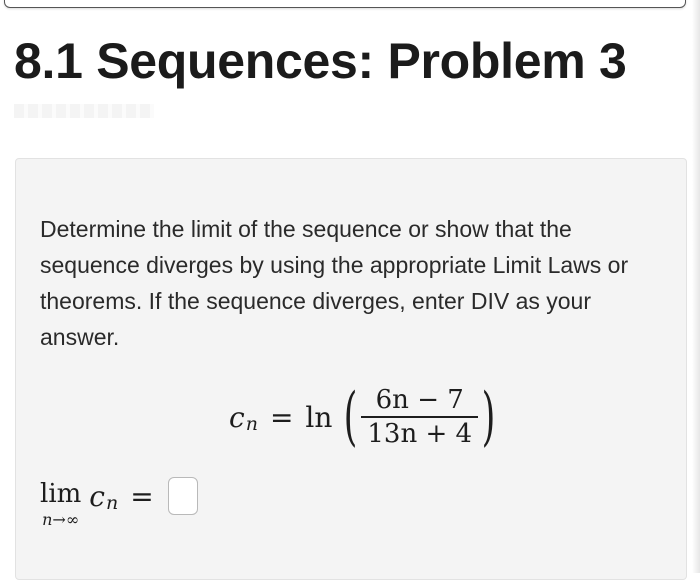 Image resolution: width=700 pixels, height=580 pixels. What do you see at coordinates (351, 417) in the screenshot?
I see `left-paren: (` at bounding box center [351, 417].